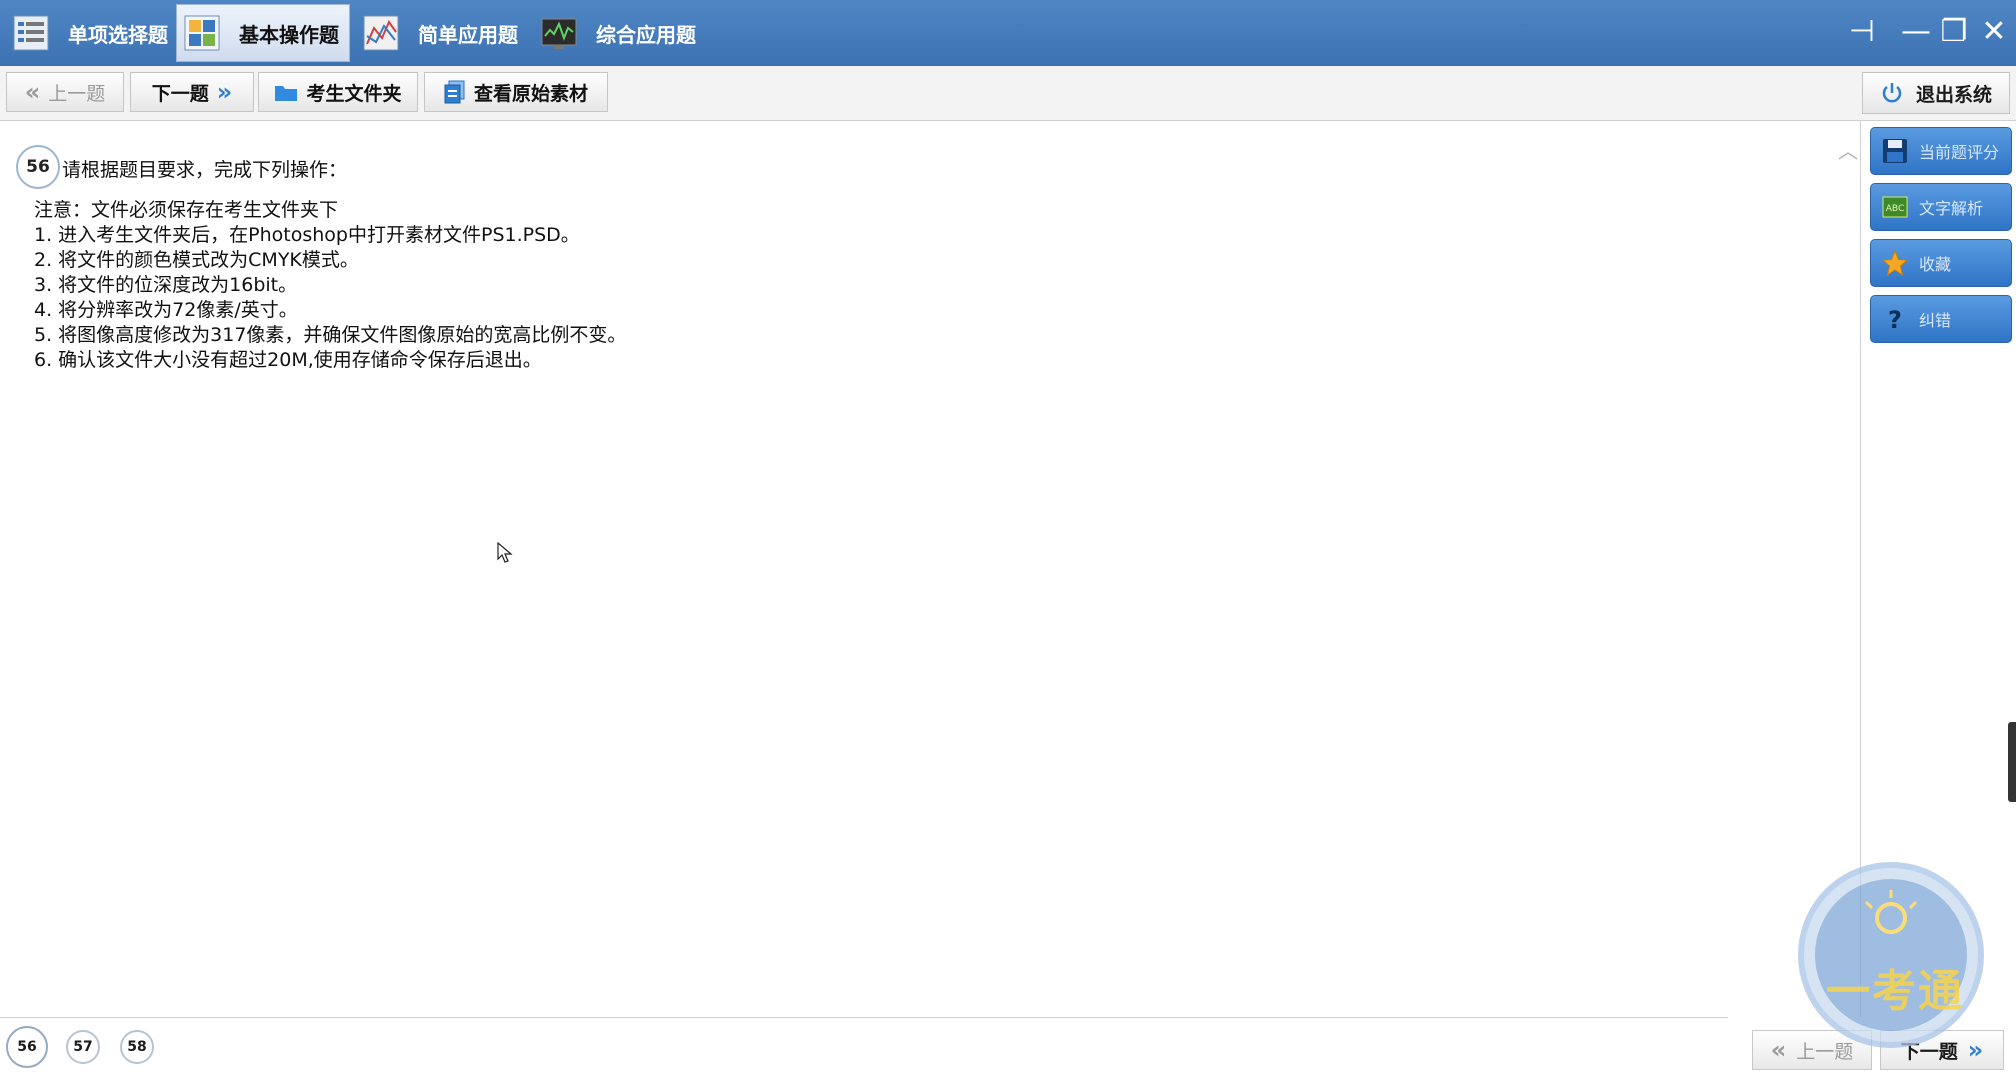 The width and height of the screenshot is (2016, 1080). Describe the element at coordinates (381, 33) in the screenshot. I see `chart-icon` at that location.